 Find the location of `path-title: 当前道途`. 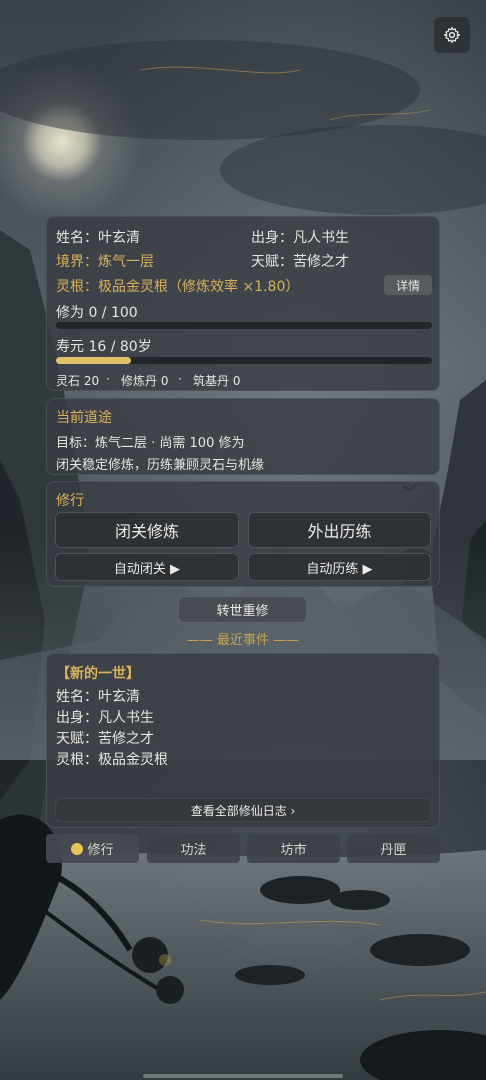

path-title: 当前道途 is located at coordinates (84, 418).